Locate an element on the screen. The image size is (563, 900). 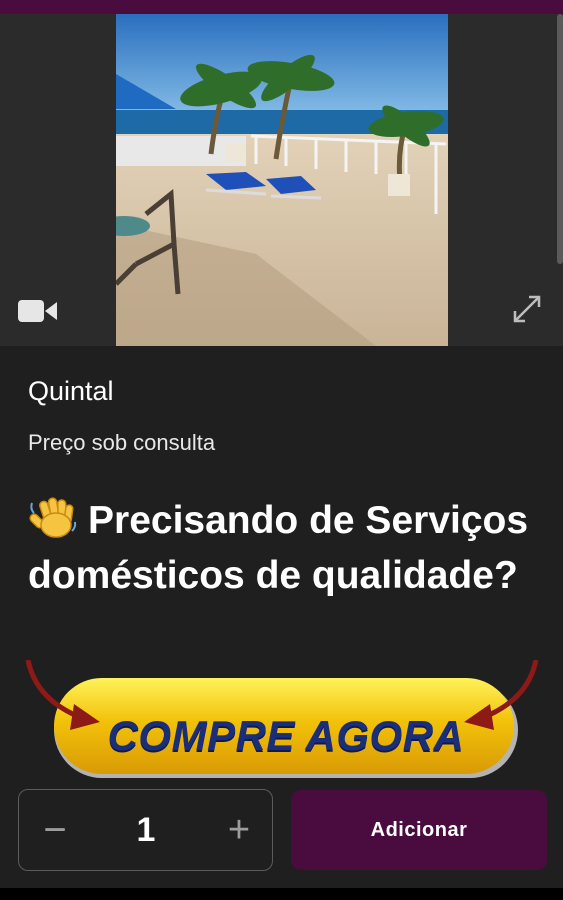
expand-icon is located at coordinates (527, 309).